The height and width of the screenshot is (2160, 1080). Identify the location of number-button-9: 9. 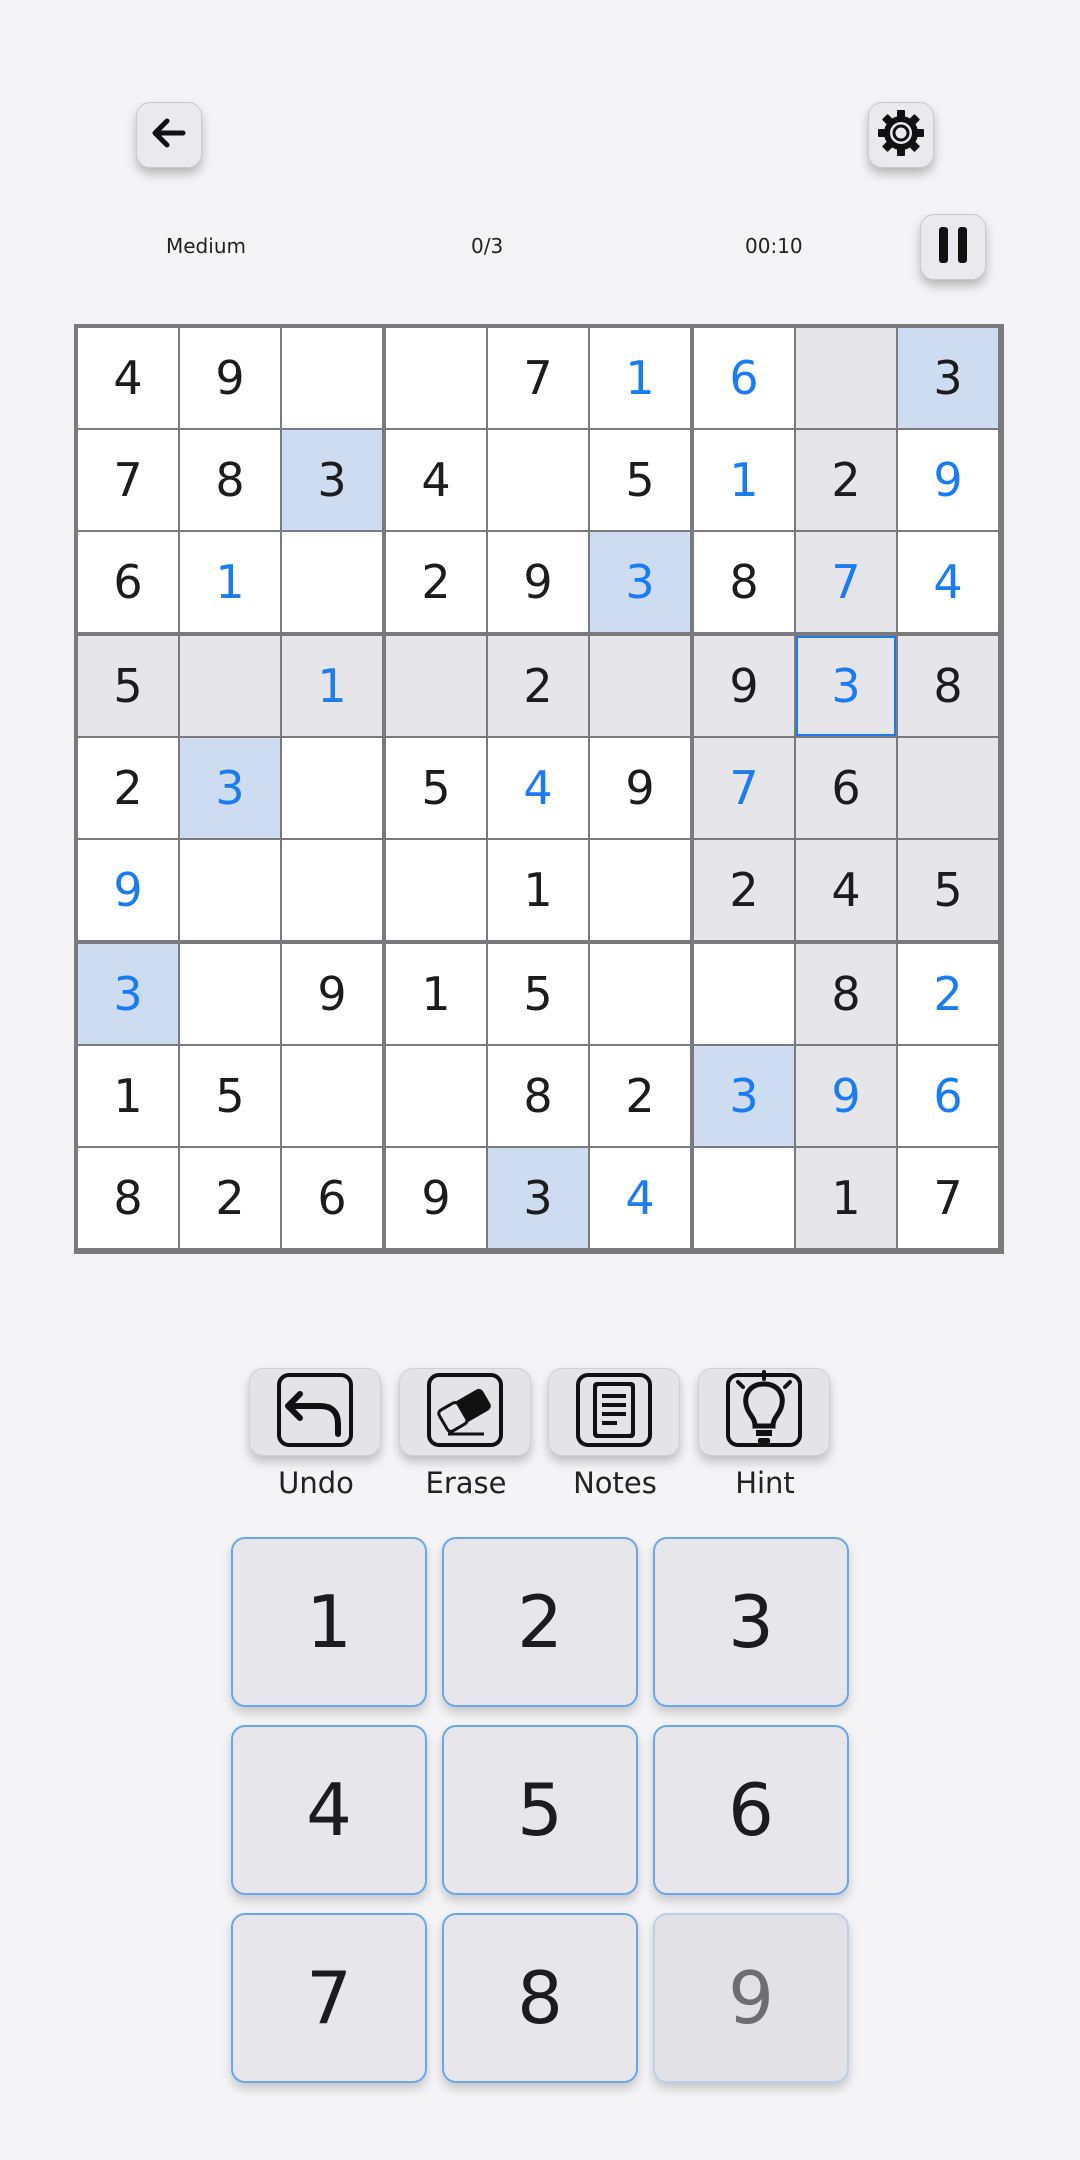
(751, 1998).